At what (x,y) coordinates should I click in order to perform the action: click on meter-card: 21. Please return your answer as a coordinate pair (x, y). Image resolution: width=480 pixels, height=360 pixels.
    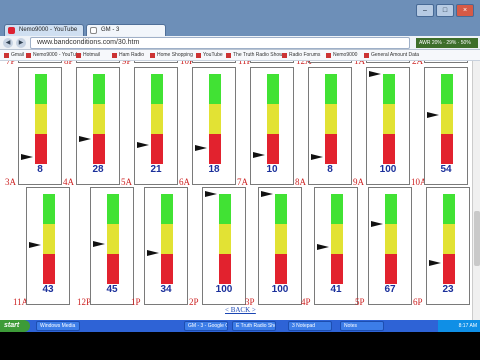
    Looking at the image, I should click on (156, 126).